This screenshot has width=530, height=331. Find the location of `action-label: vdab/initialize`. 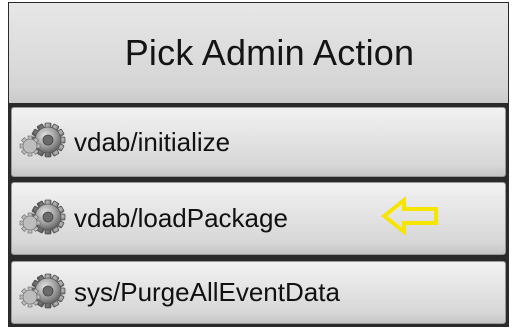

action-label: vdab/initialize is located at coordinates (152, 141).